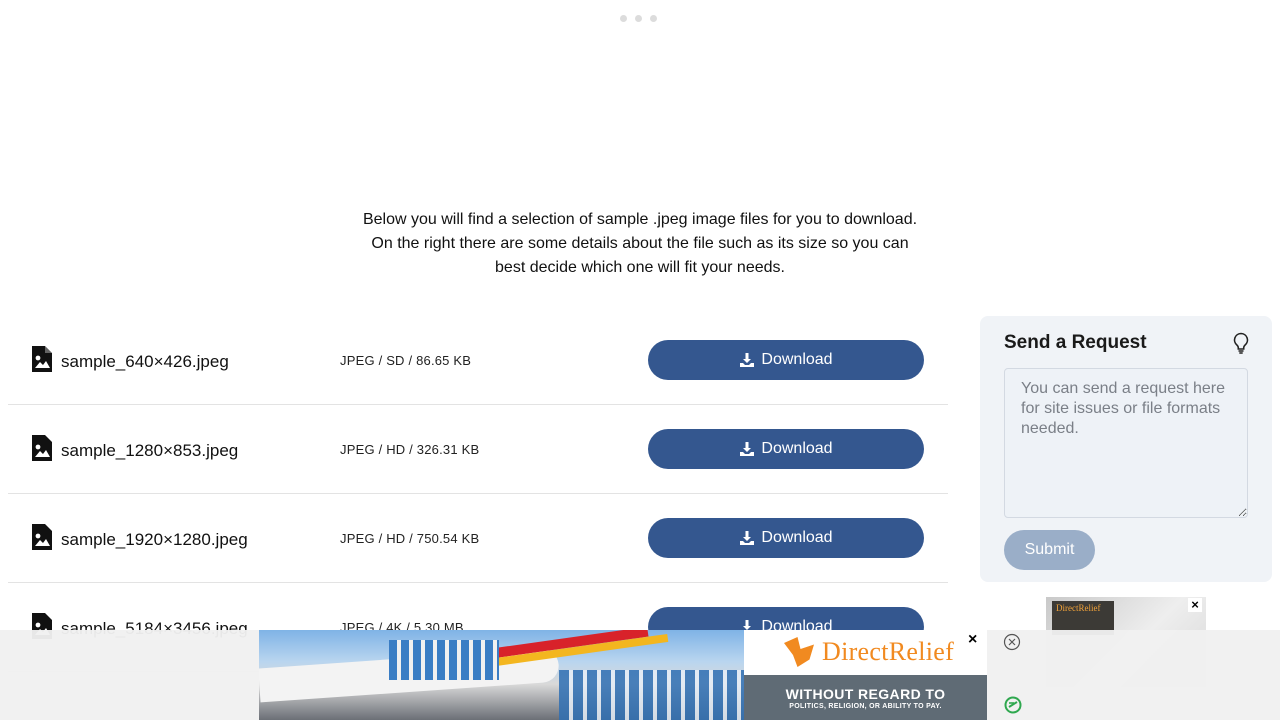 The height and width of the screenshot is (720, 1280). I want to click on request-textarea, so click(1126, 443).